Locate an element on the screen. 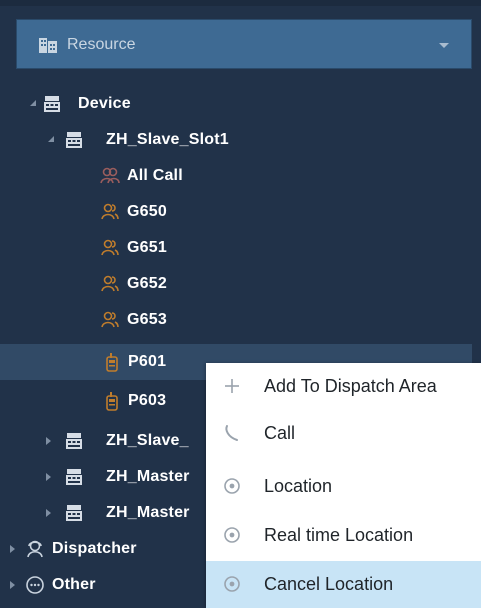 The width and height of the screenshot is (481, 608). tree-node-g653: G653 is located at coordinates (236, 320).